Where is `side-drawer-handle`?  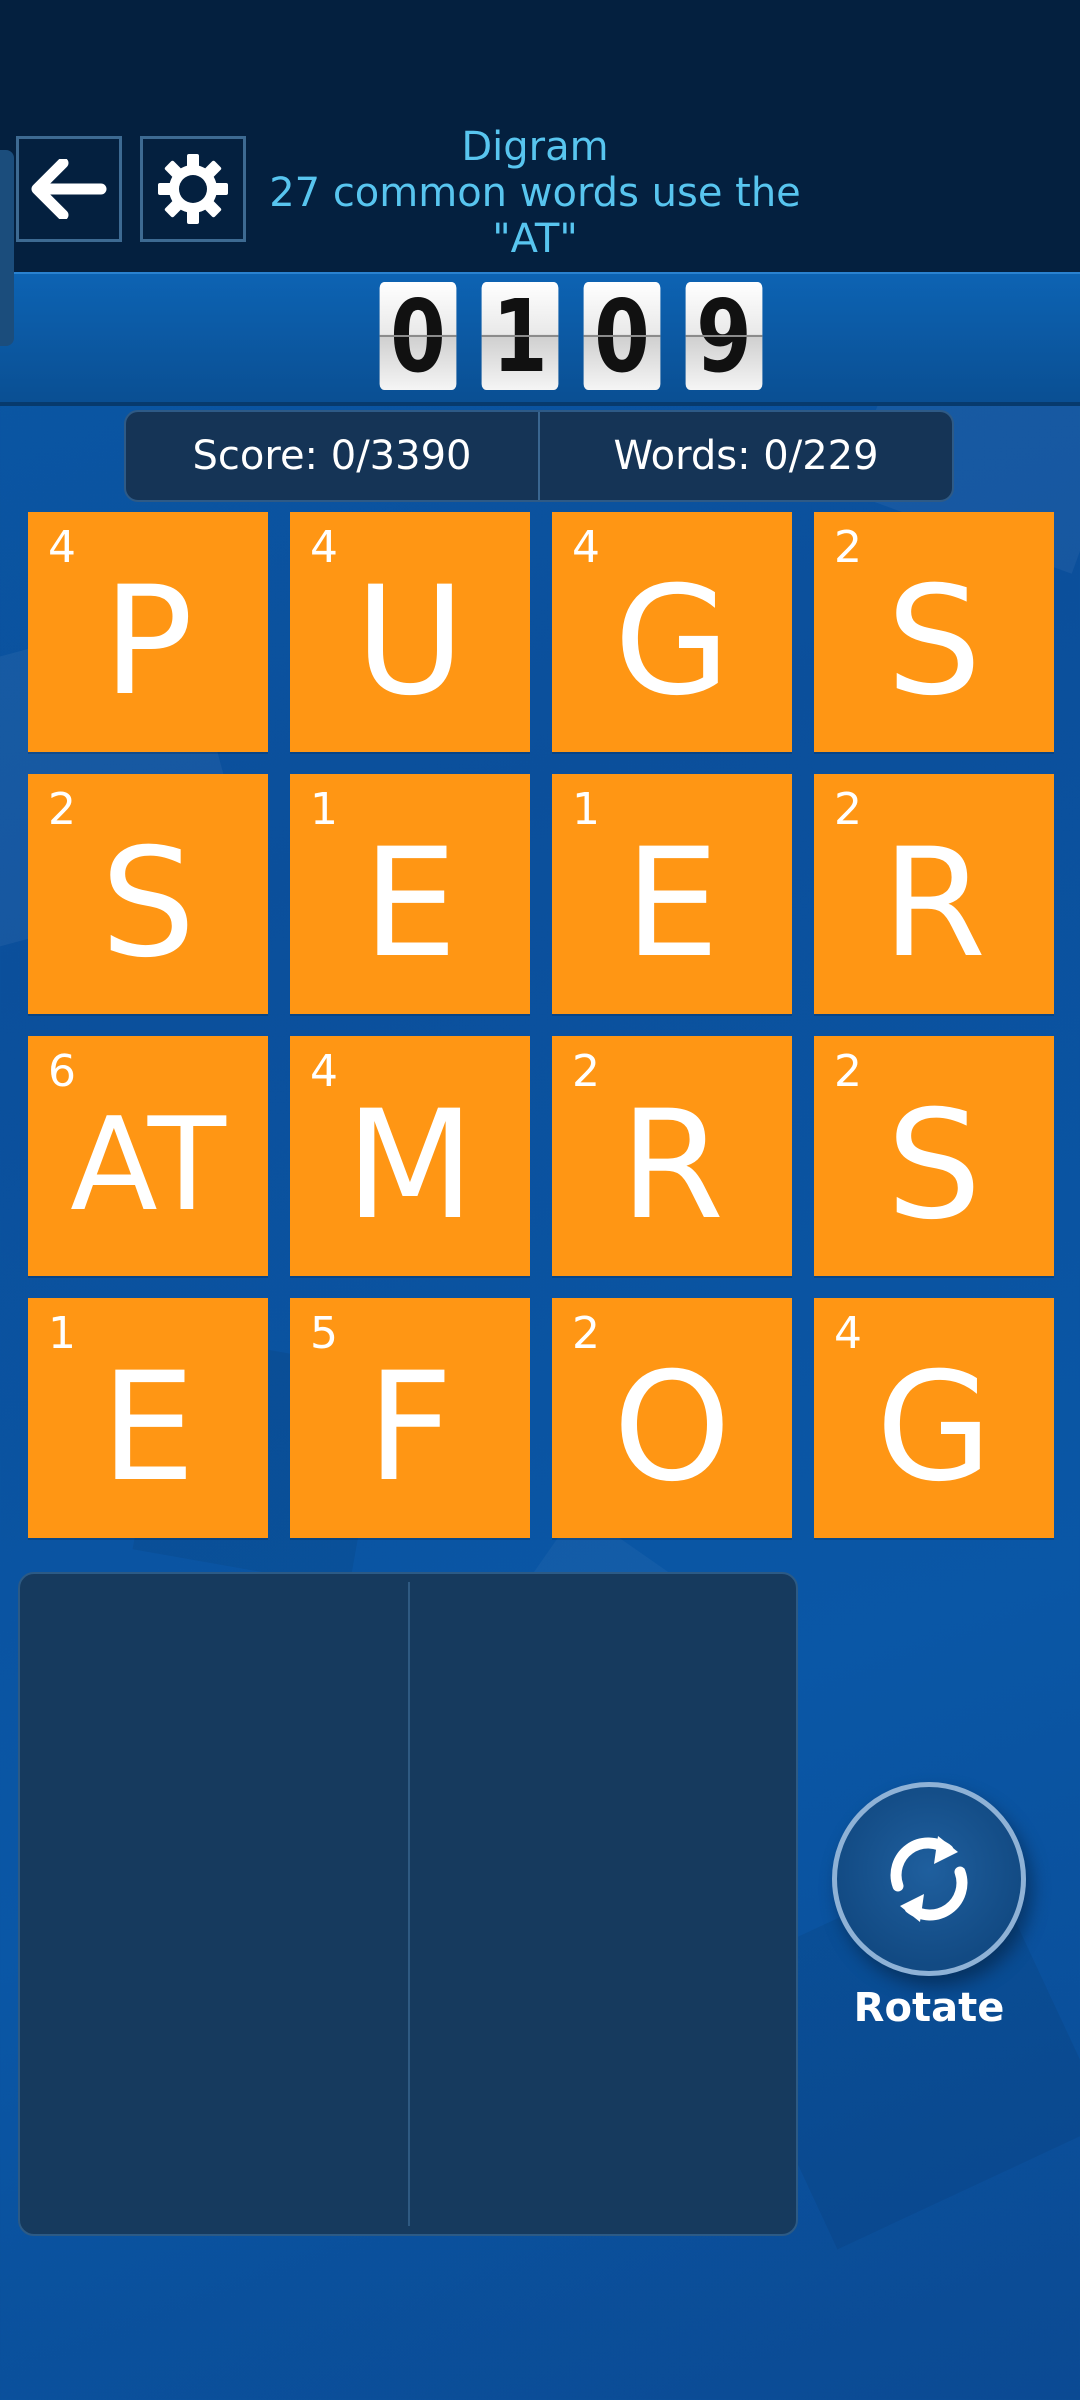
side-drawer-handle is located at coordinates (7, 248).